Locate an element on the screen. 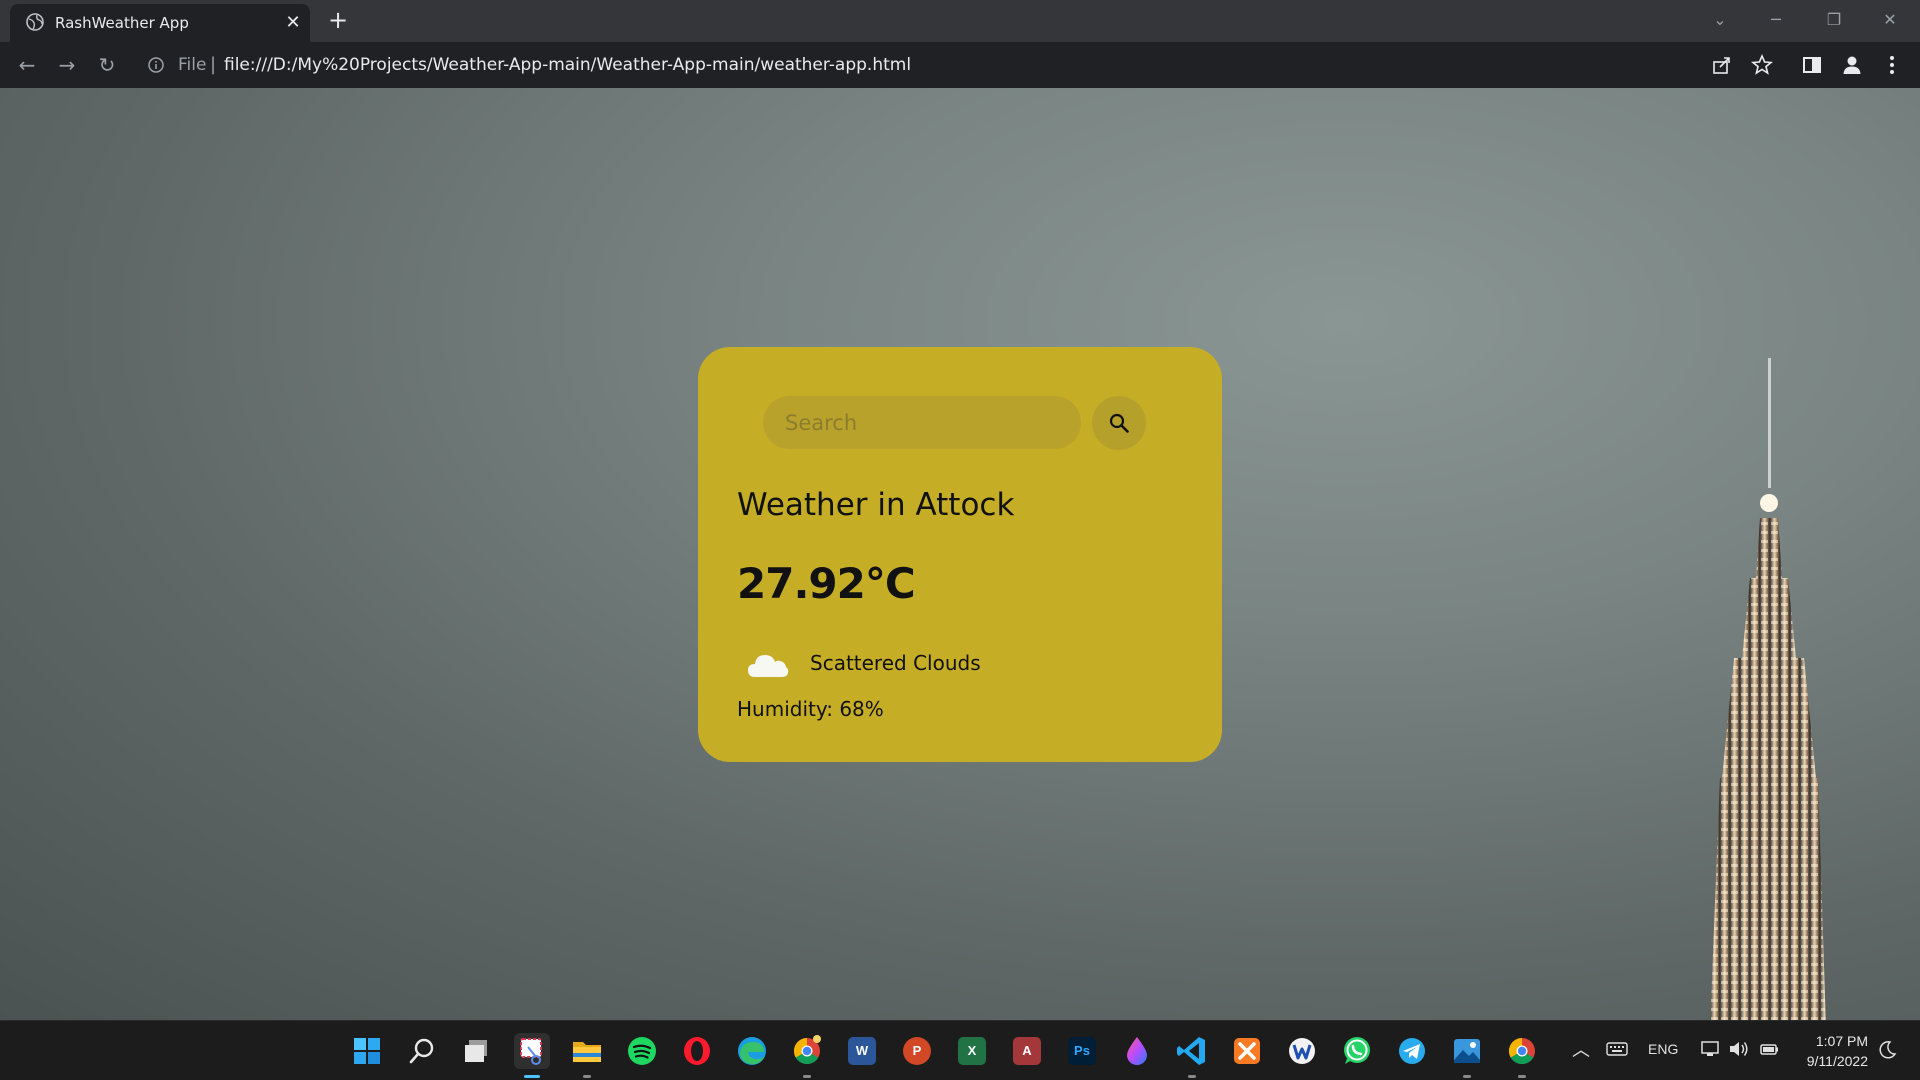 The width and height of the screenshot is (1920, 1080). taskbar-app-word: W is located at coordinates (862, 1051).